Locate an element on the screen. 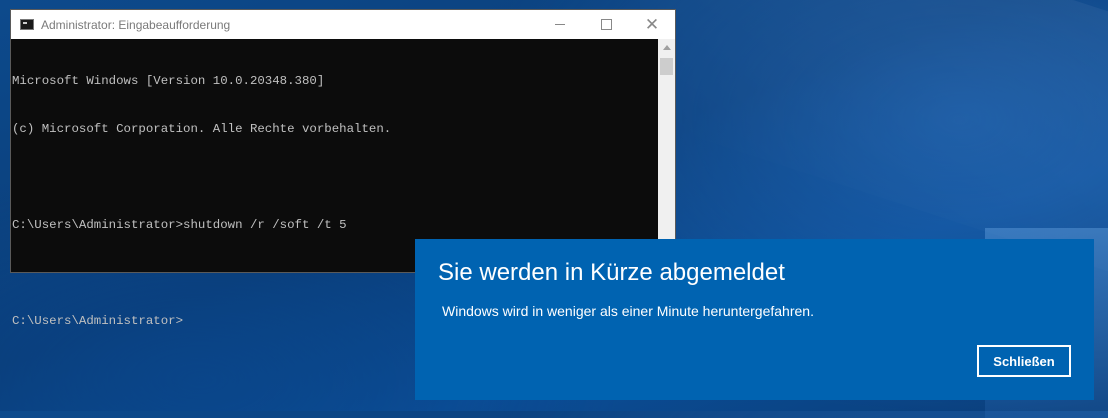 Image resolution: width=1108 pixels, height=418 pixels. maximize-icon is located at coordinates (606, 24).